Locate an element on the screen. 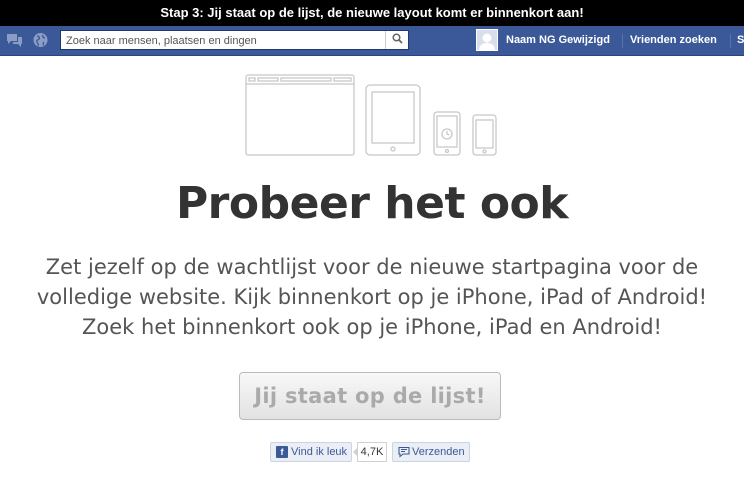 The width and height of the screenshot is (744, 502). search-input is located at coordinates (223, 41).